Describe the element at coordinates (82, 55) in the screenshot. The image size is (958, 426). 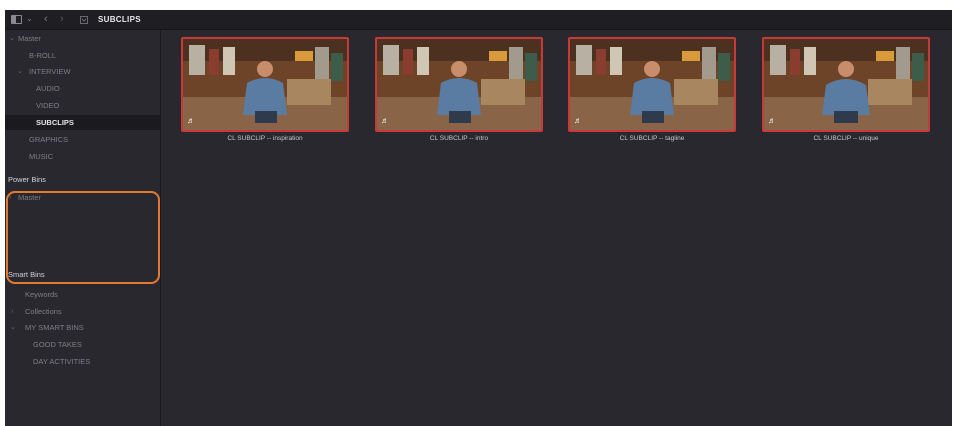
I see `sidebar-item-b-roll: B-ROLL` at that location.